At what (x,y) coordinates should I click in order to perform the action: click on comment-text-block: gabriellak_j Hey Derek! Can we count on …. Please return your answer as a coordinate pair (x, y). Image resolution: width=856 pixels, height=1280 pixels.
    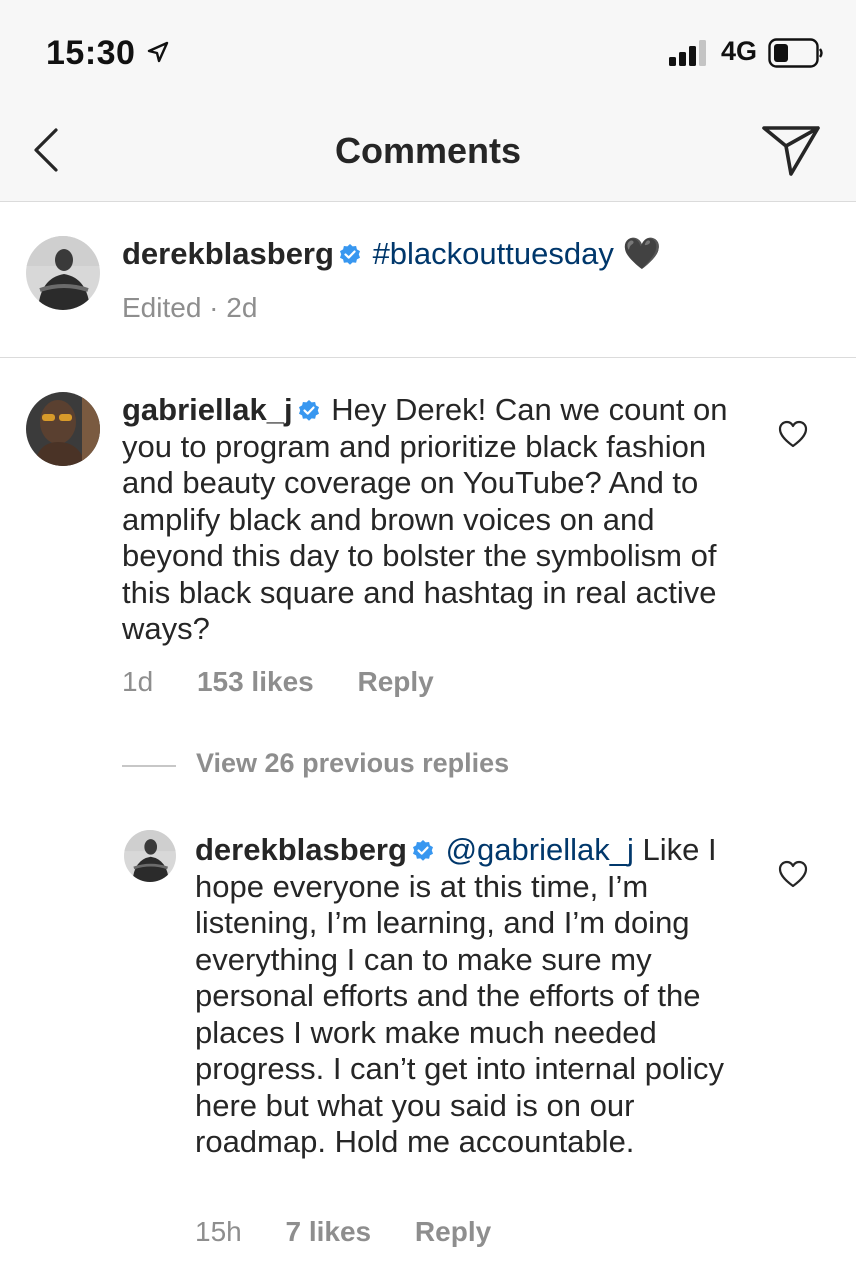
    Looking at the image, I should click on (427, 520).